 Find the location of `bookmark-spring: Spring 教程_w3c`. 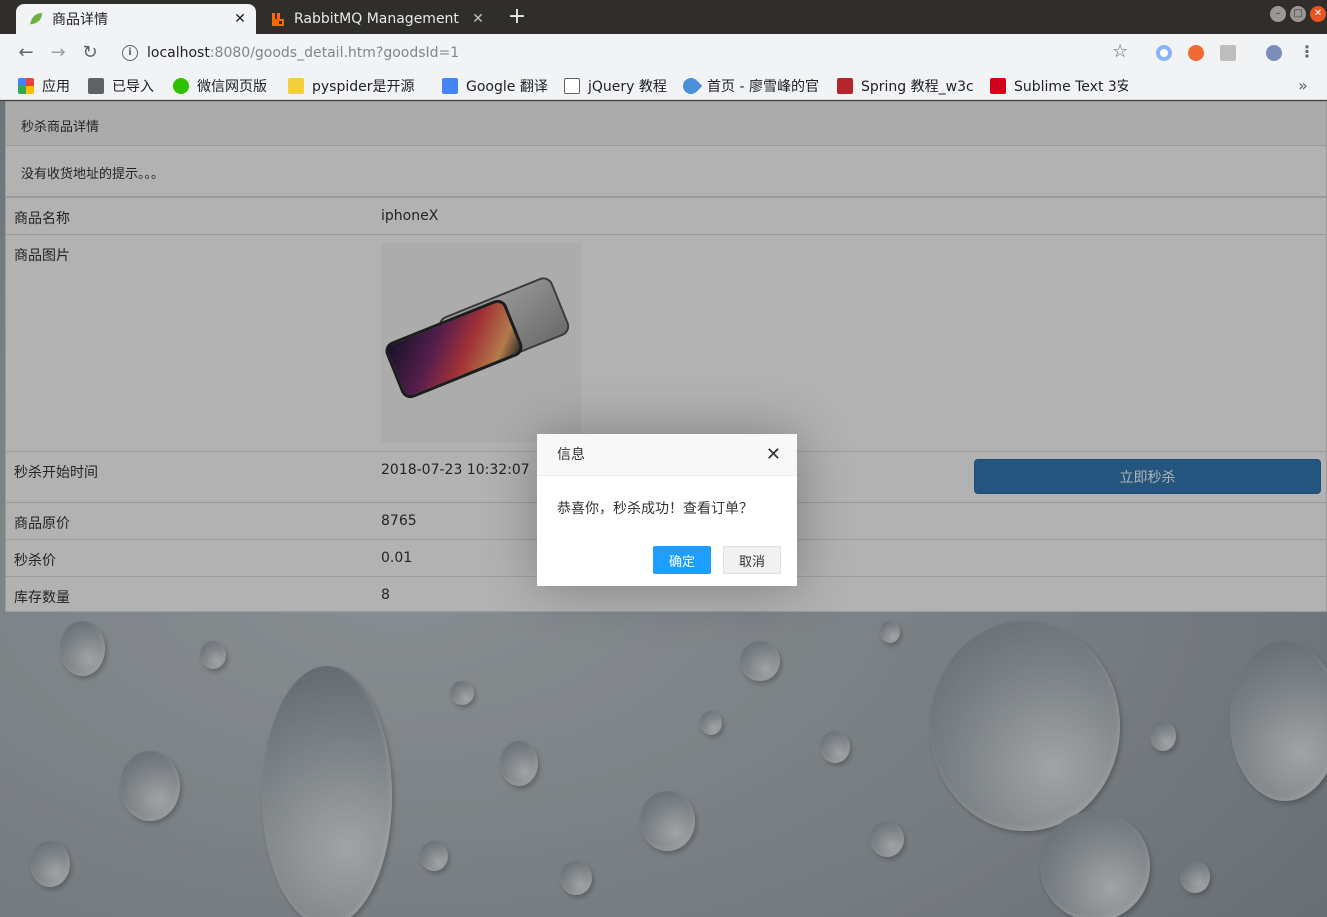

bookmark-spring: Spring 教程_w3c is located at coordinates (905, 86).